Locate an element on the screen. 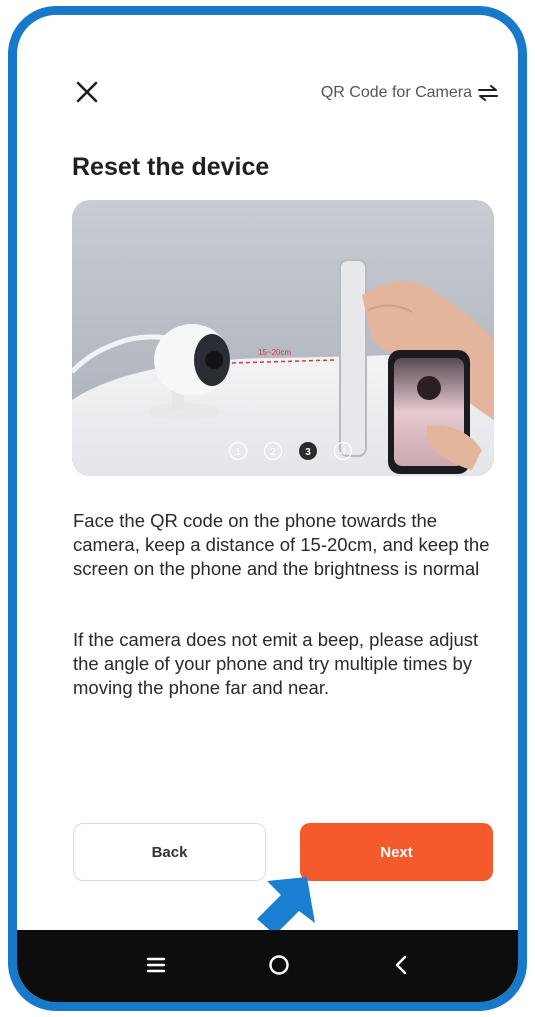 The height and width of the screenshot is (1017, 535). step-number-2: 2 is located at coordinates (273, 452).